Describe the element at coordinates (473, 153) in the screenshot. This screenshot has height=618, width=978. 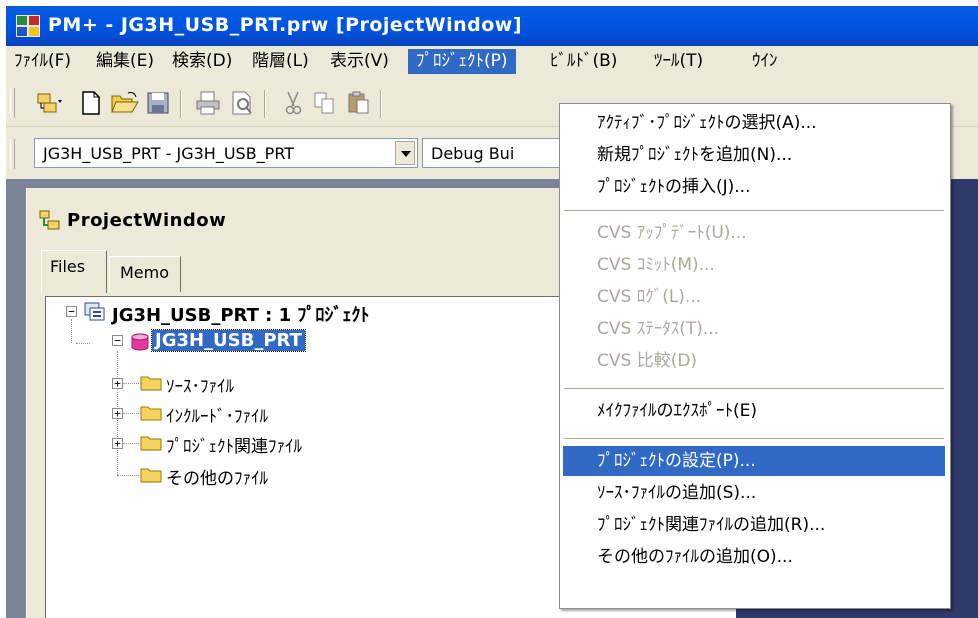
I see `build-config-value: Debug Bui` at that location.